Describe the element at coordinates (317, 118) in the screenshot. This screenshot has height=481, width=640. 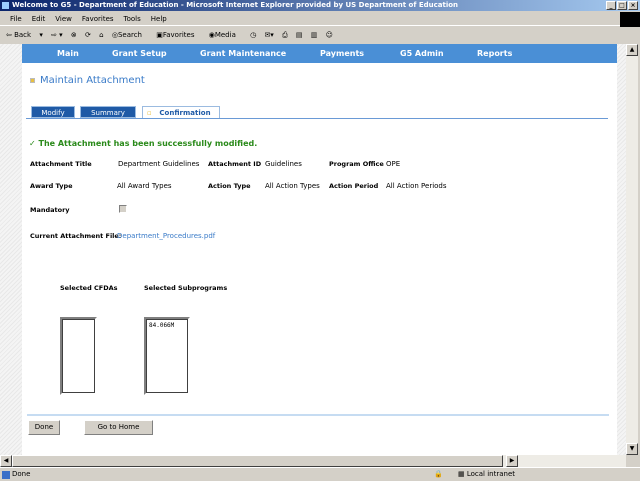
I see `tab-underline` at that location.